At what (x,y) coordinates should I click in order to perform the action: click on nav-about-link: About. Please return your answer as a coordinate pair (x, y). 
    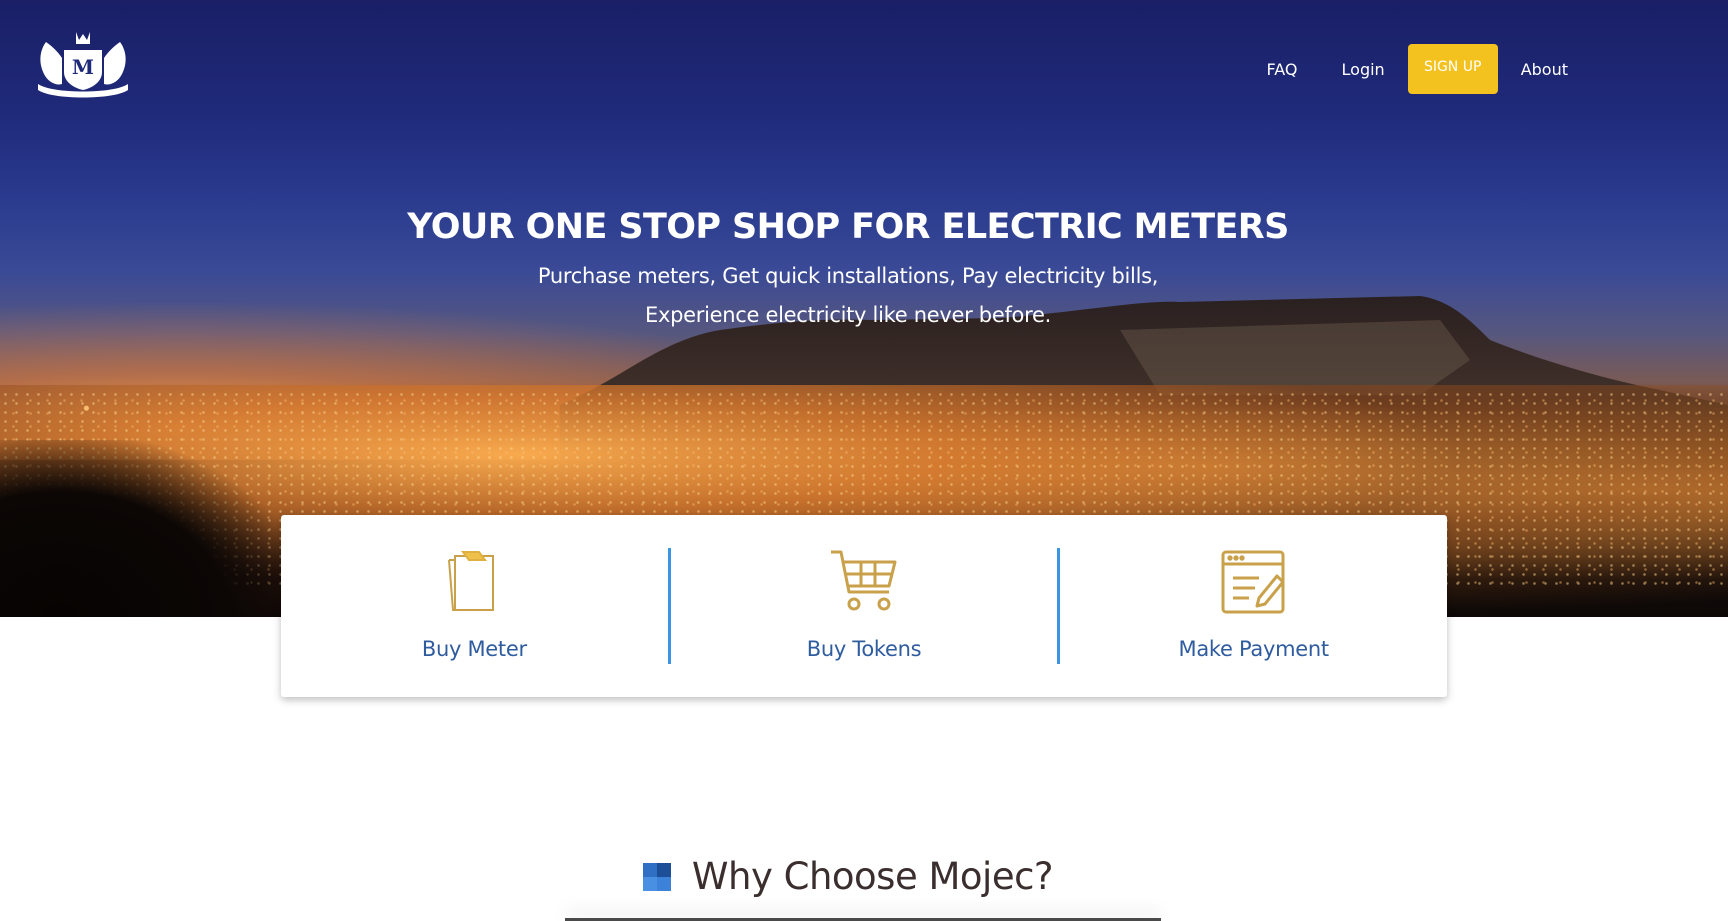
    Looking at the image, I should click on (1544, 69).